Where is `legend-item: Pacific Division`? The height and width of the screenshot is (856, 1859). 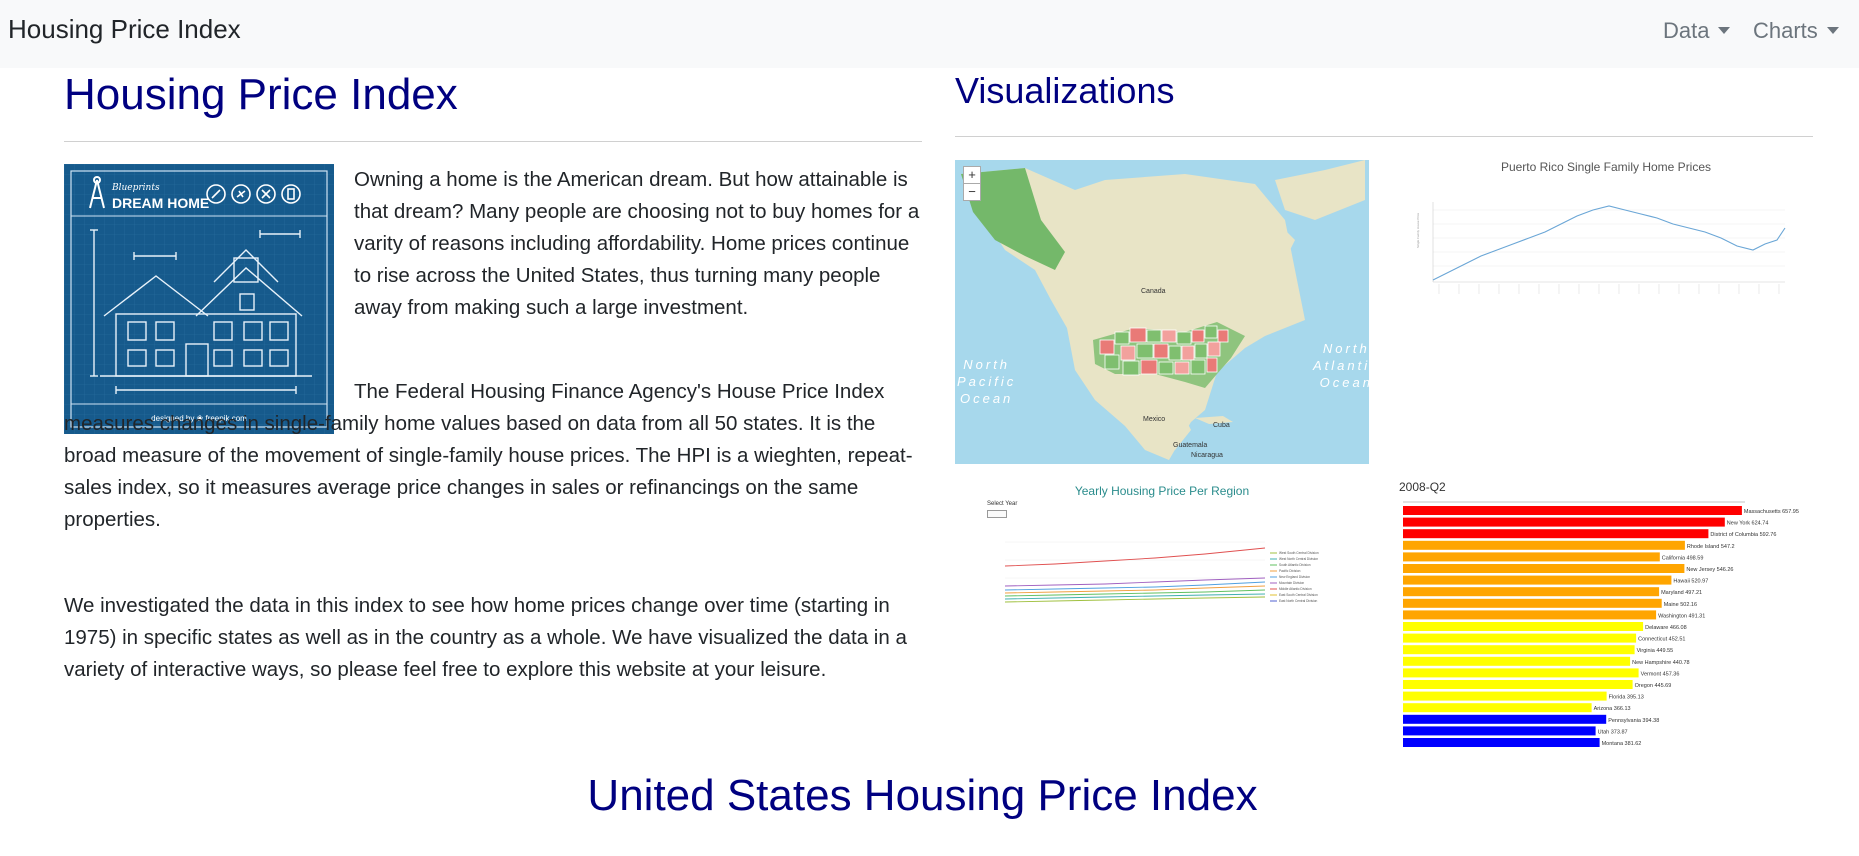 legend-item: Pacific Division is located at coordinates (1290, 571).